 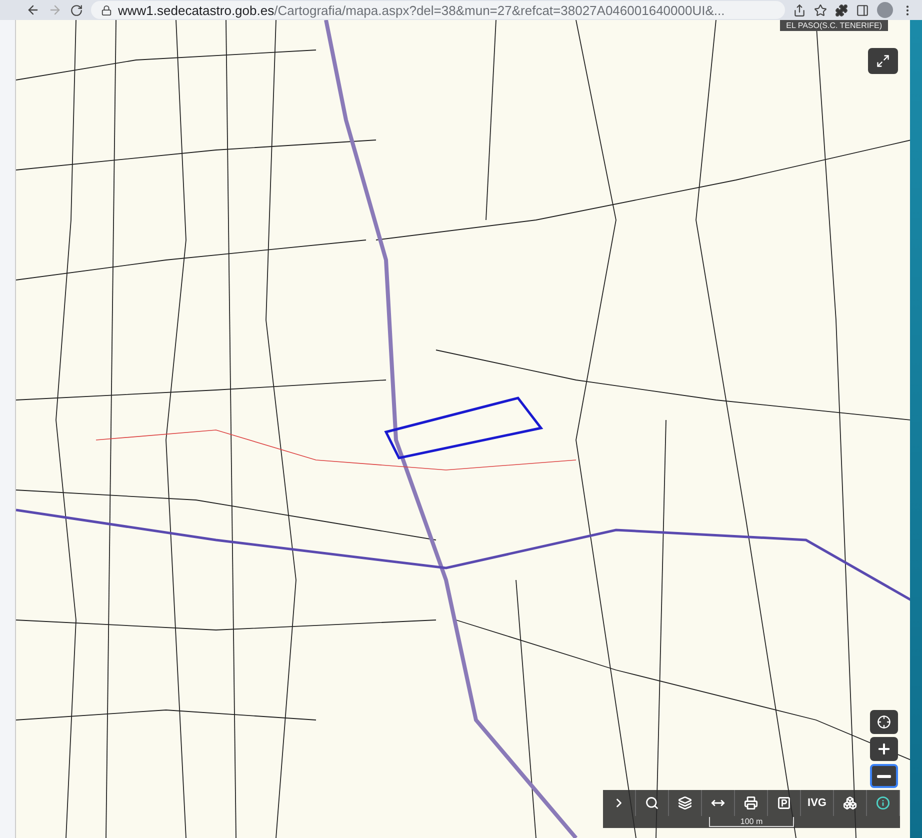 I want to click on back-icon, so click(x=33, y=10).